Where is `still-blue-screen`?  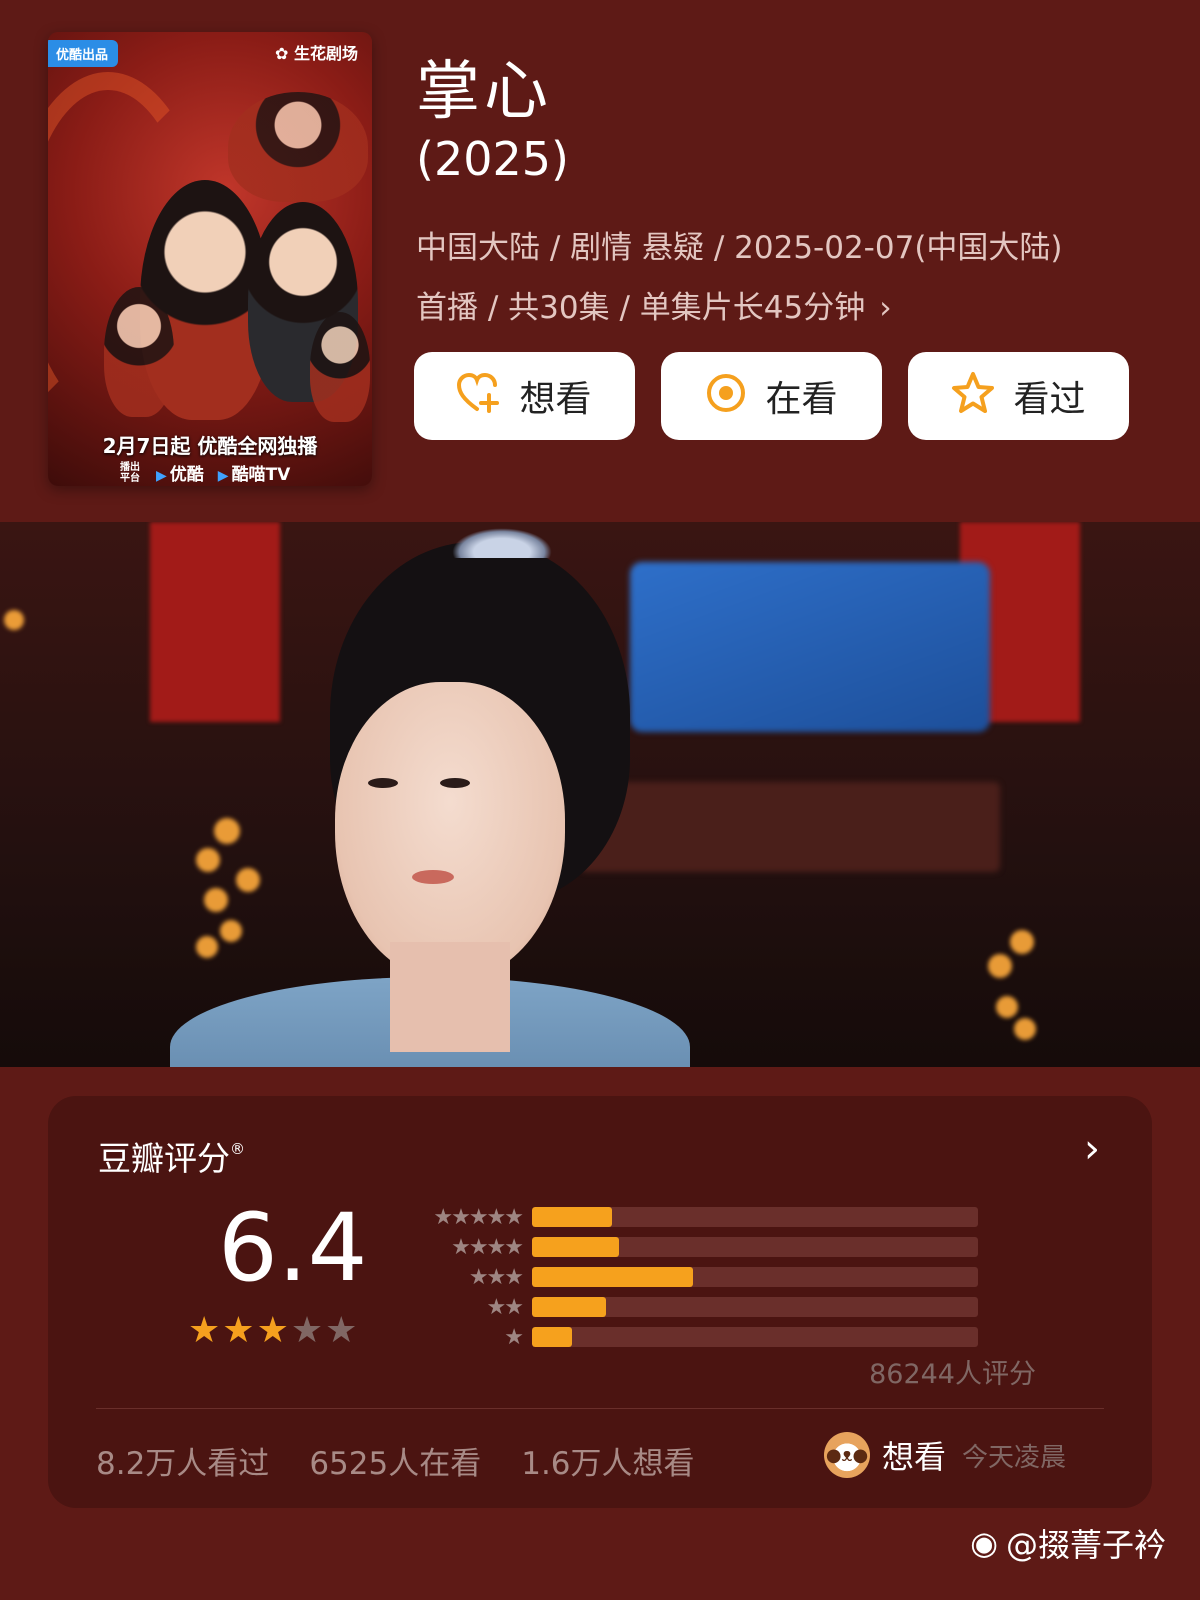 still-blue-screen is located at coordinates (810, 647).